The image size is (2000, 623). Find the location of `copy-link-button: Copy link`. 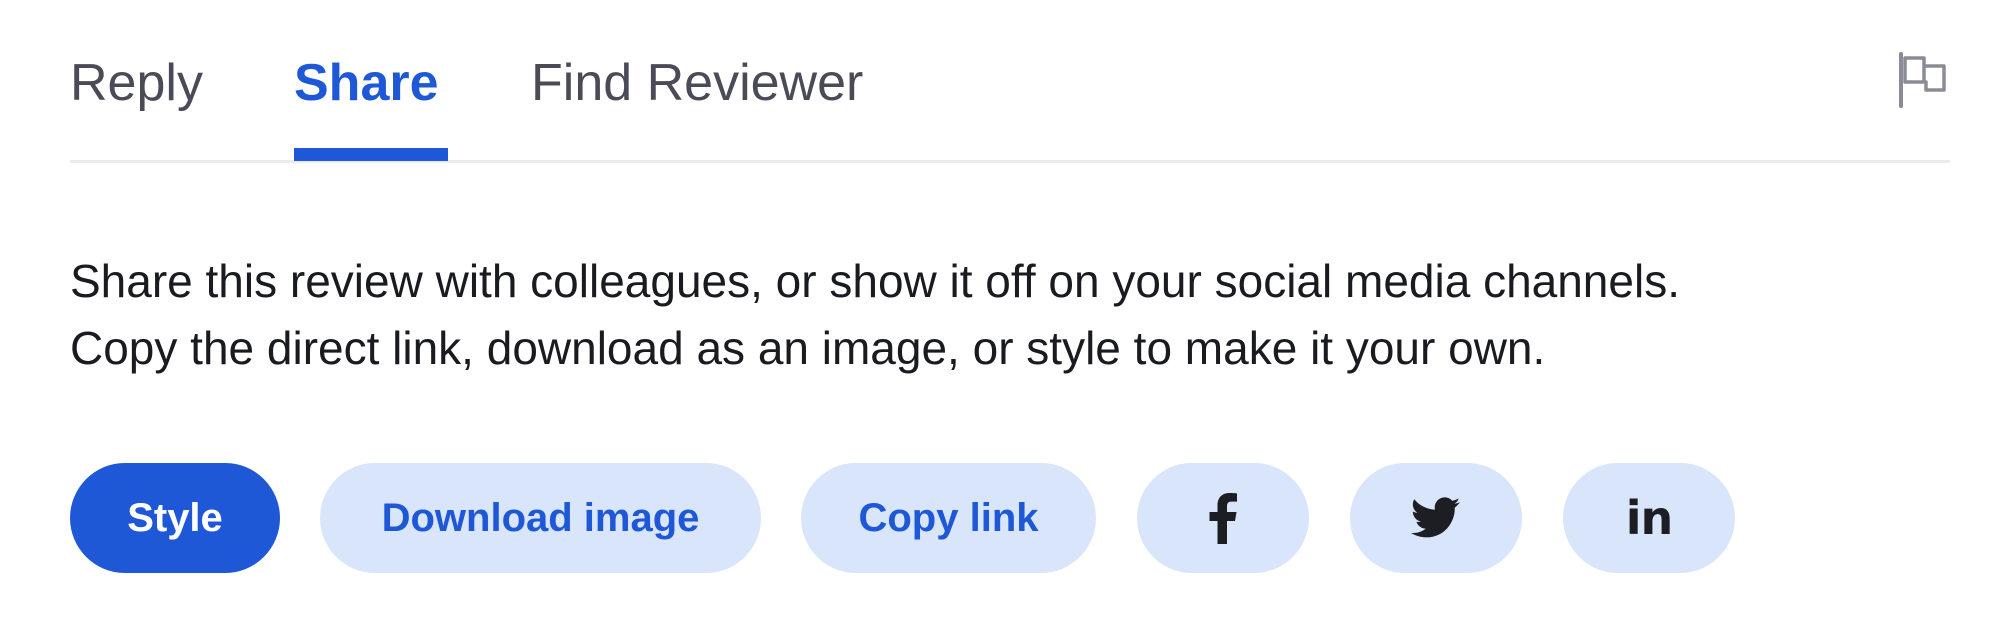

copy-link-button: Copy link is located at coordinates (948, 518).